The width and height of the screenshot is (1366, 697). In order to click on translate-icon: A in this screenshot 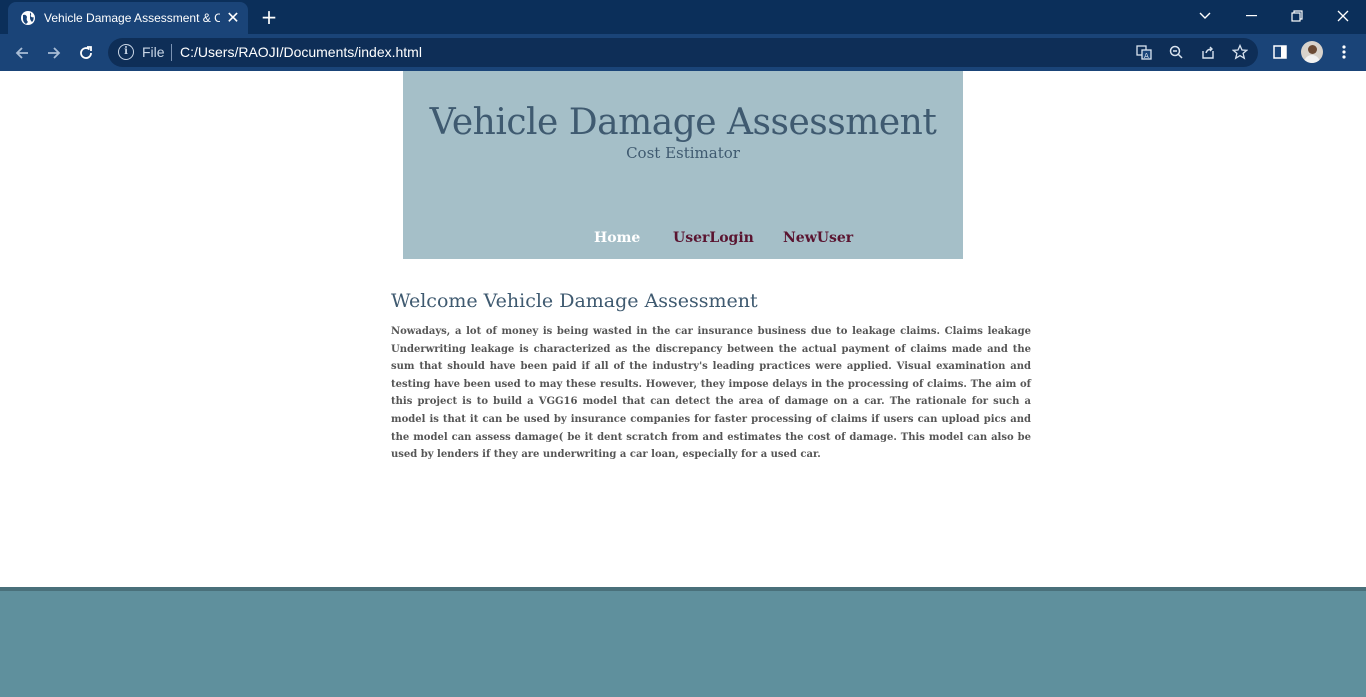, I will do `click(1144, 52)`.